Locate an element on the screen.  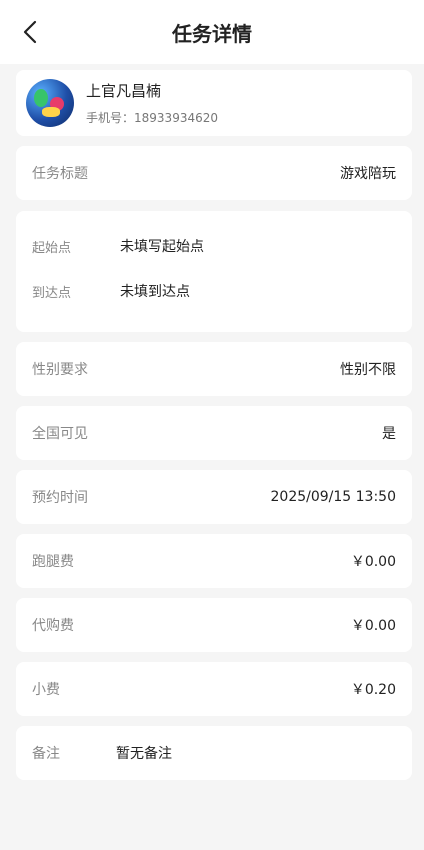
phone-label: 手机号： is located at coordinates (110, 118).